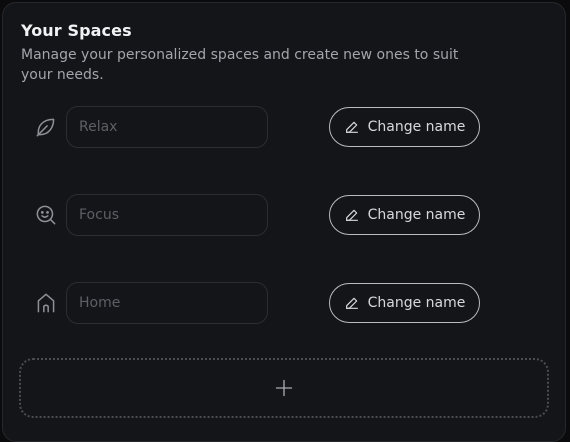 The image size is (570, 442). Describe the element at coordinates (167, 215) in the screenshot. I see `space-name-input-focus` at that location.